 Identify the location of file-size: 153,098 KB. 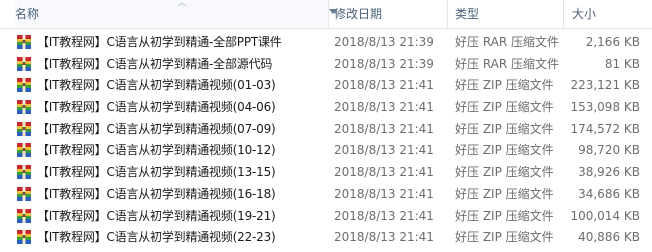
(605, 107).